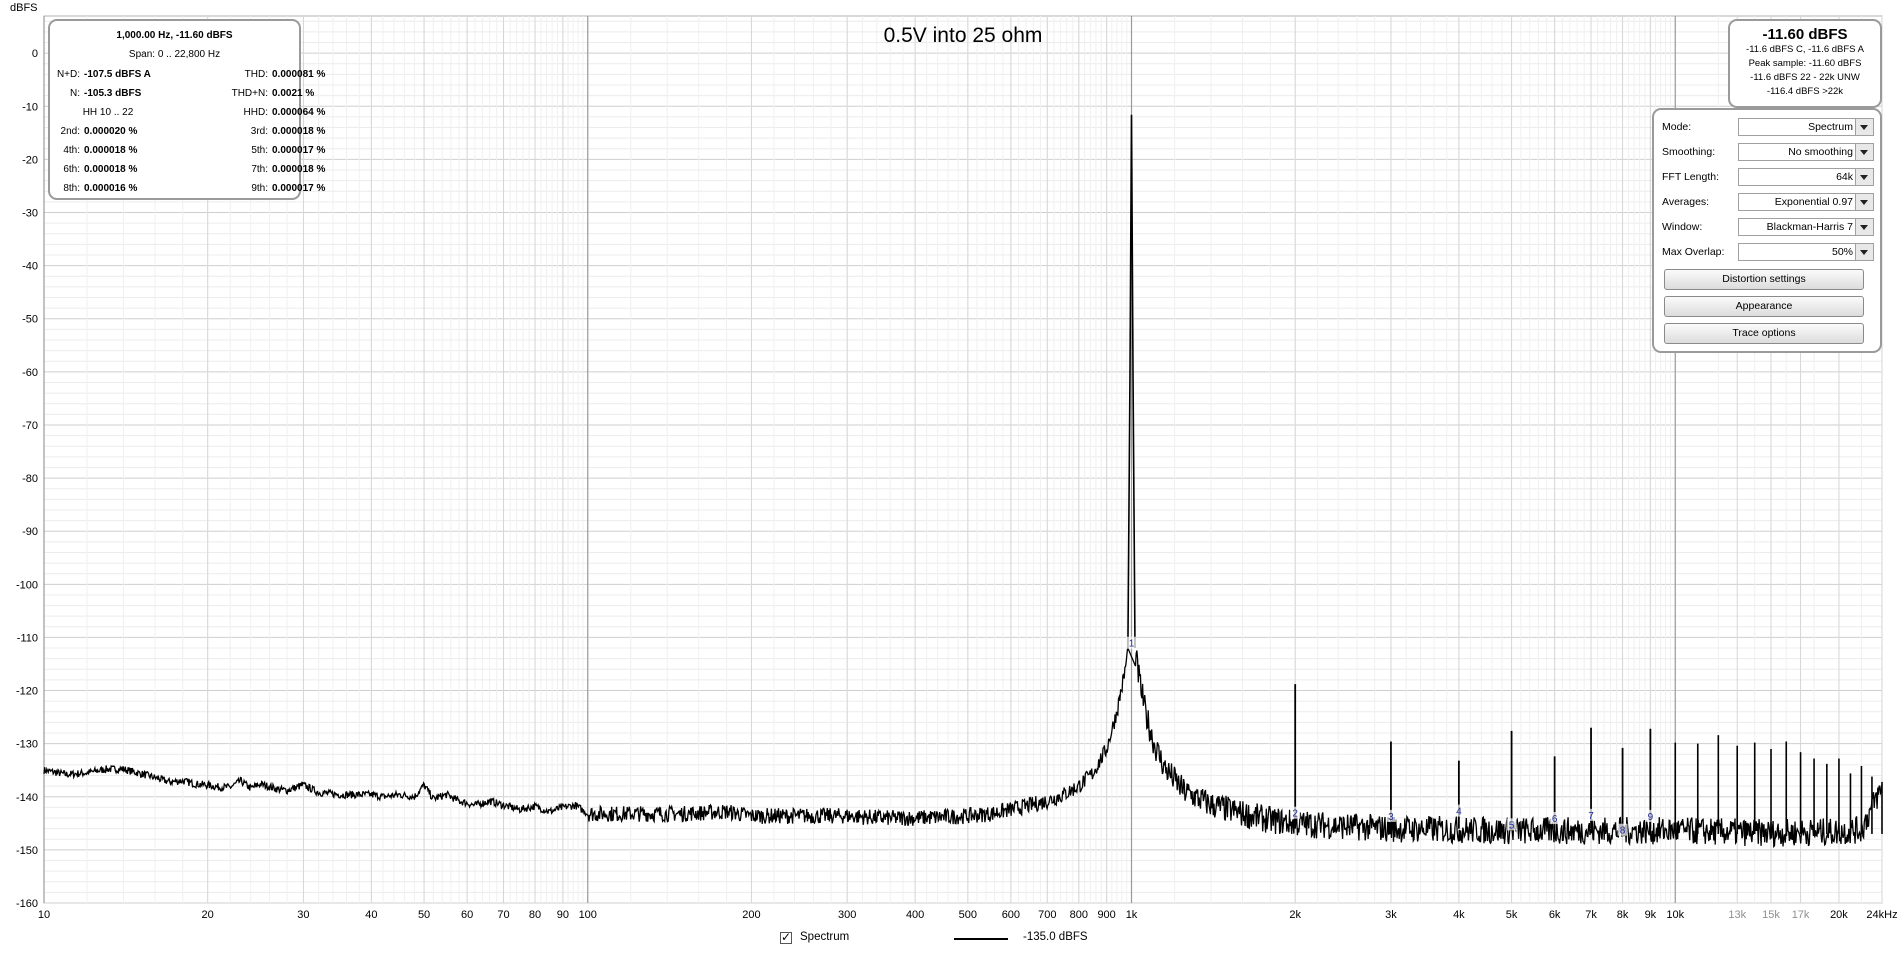 The width and height of the screenshot is (1900, 955). What do you see at coordinates (1771, 915) in the screenshot?
I see `x-tick-label: 15k` at bounding box center [1771, 915].